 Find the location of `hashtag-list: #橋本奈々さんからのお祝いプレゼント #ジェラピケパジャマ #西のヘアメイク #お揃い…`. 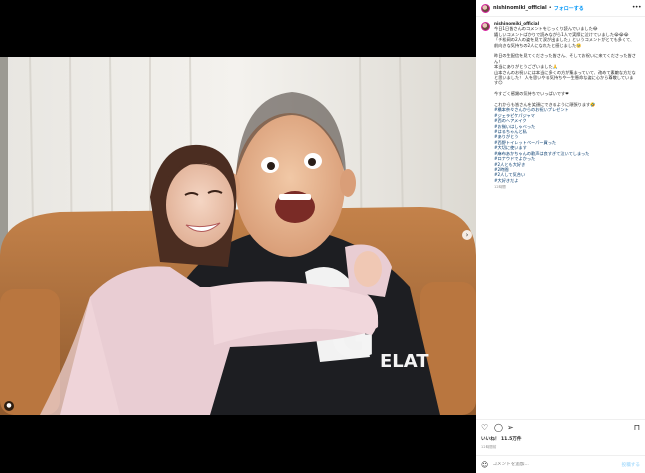

hashtag-list: #橋本奈々さんからのお祝いプレゼント #ジェラピケパジャマ #西のヘアメイク #お揃い… is located at coordinates (565, 145).